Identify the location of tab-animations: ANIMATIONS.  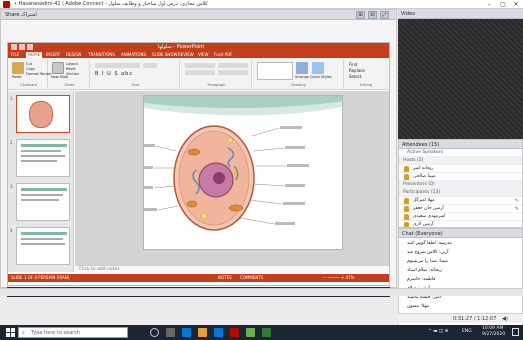
(133, 54).